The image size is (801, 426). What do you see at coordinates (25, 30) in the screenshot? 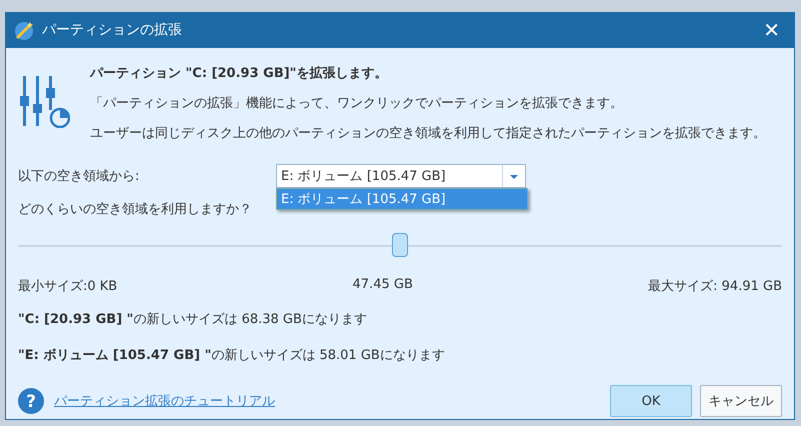
I see `wand-icon` at bounding box center [25, 30].